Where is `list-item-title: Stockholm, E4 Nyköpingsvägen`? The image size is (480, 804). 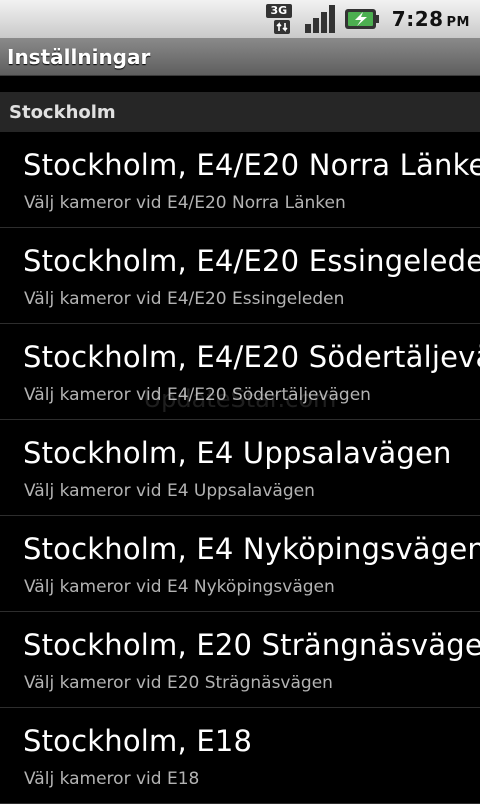
list-item-title: Stockholm, E4 Nyköpingsvägen is located at coordinates (251, 549).